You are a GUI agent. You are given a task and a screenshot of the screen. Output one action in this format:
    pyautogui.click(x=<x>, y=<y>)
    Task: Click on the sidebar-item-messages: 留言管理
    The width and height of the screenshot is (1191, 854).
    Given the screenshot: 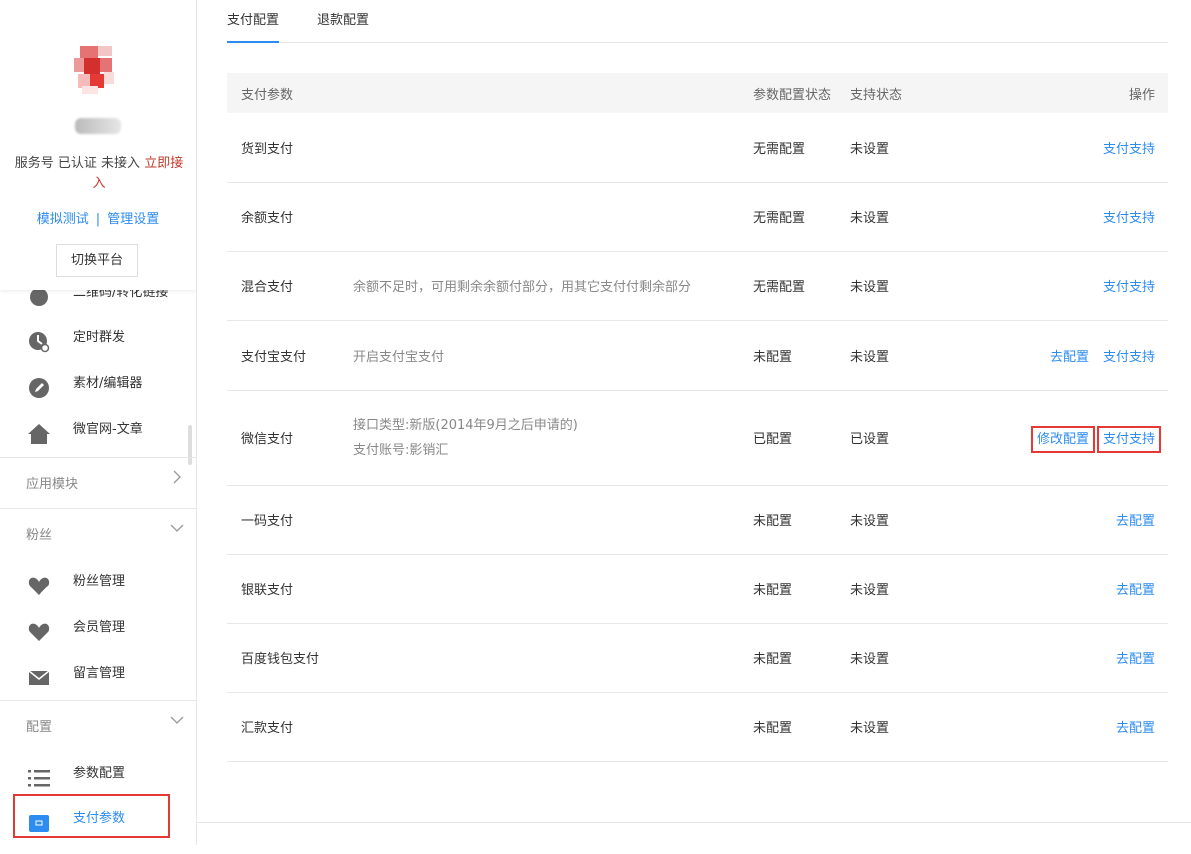 What is the action you would take?
    pyautogui.click(x=98, y=674)
    